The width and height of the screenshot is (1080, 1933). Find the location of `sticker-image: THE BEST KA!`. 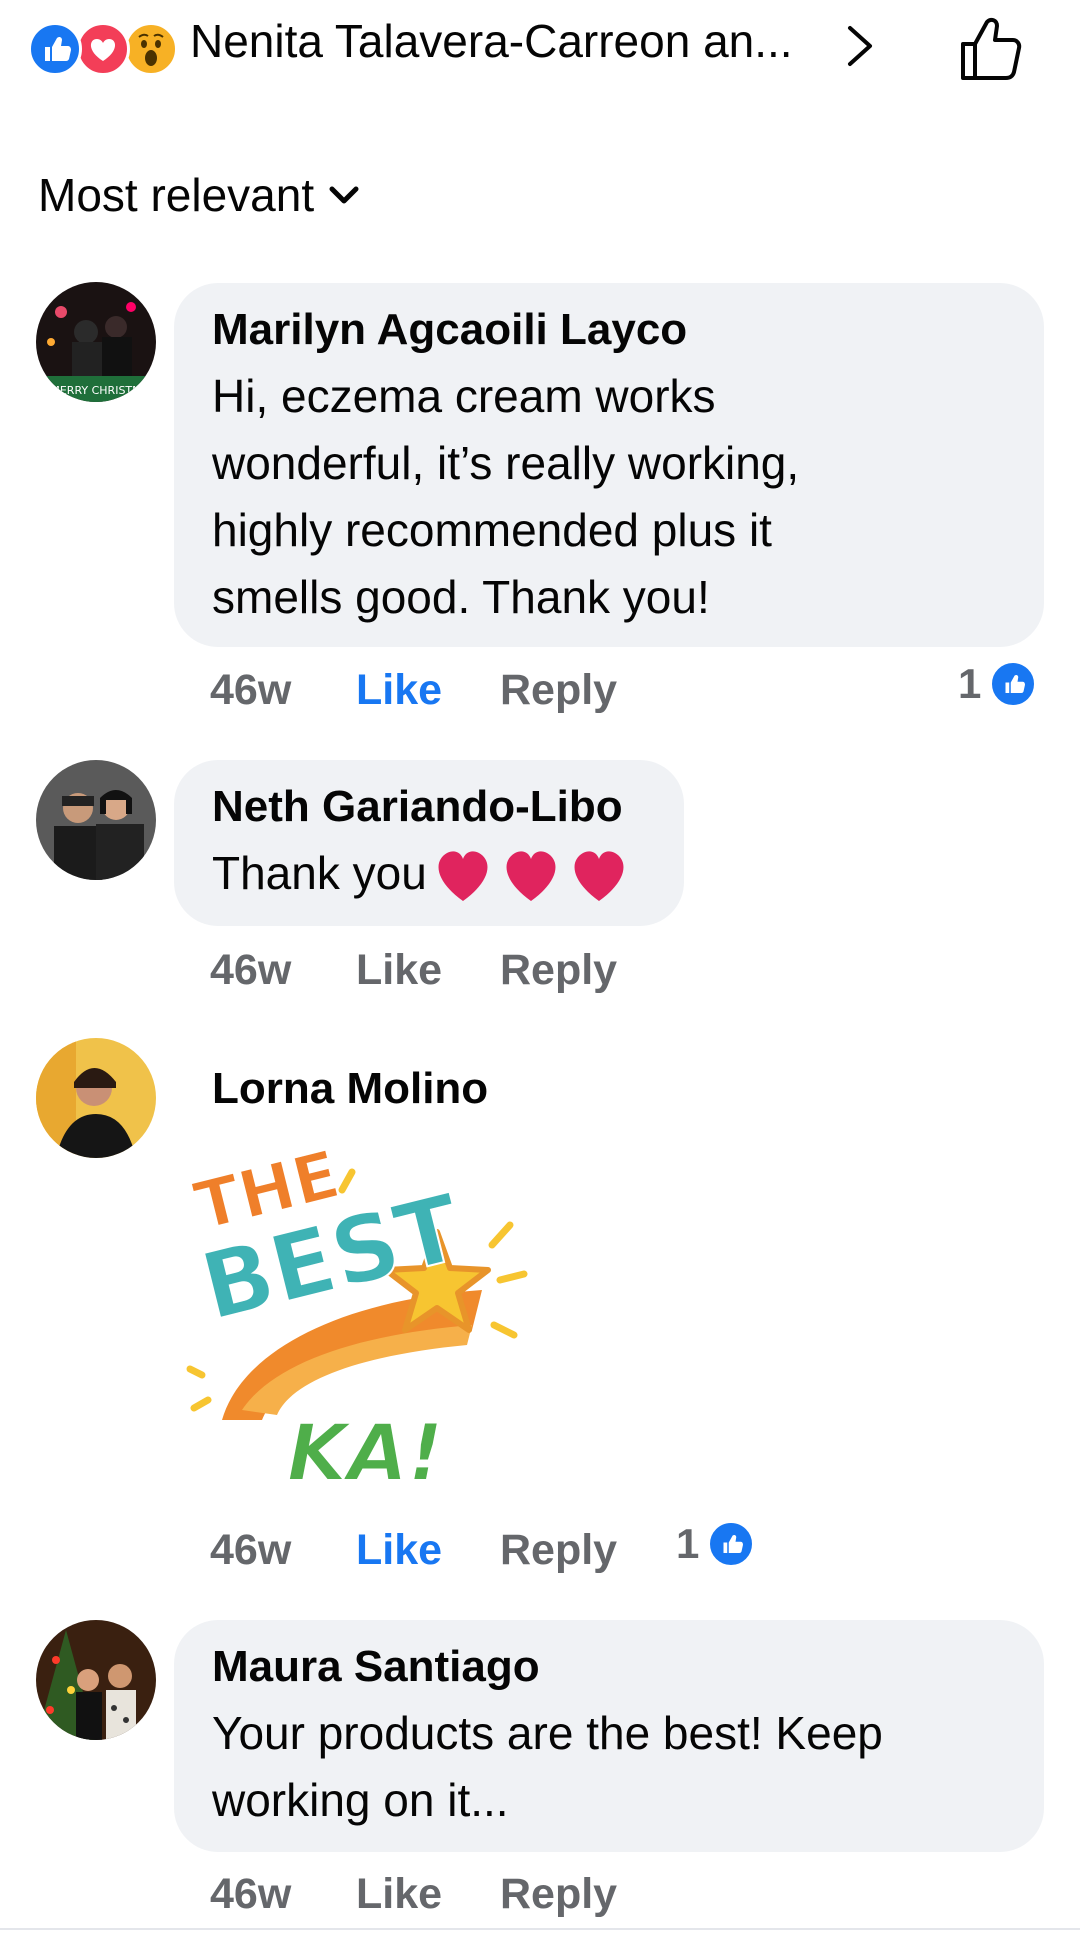

sticker-image: THE BEST KA! is located at coordinates (357, 1317).